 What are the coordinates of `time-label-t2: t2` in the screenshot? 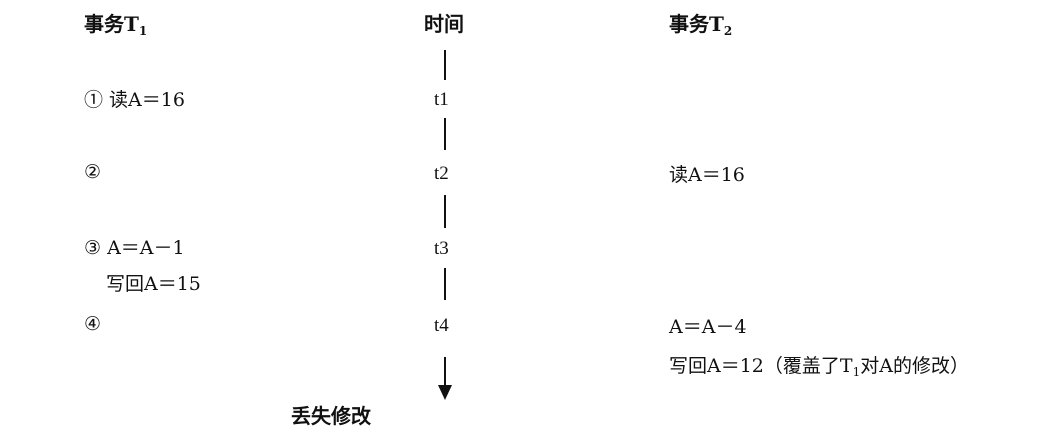 It's located at (441, 173).